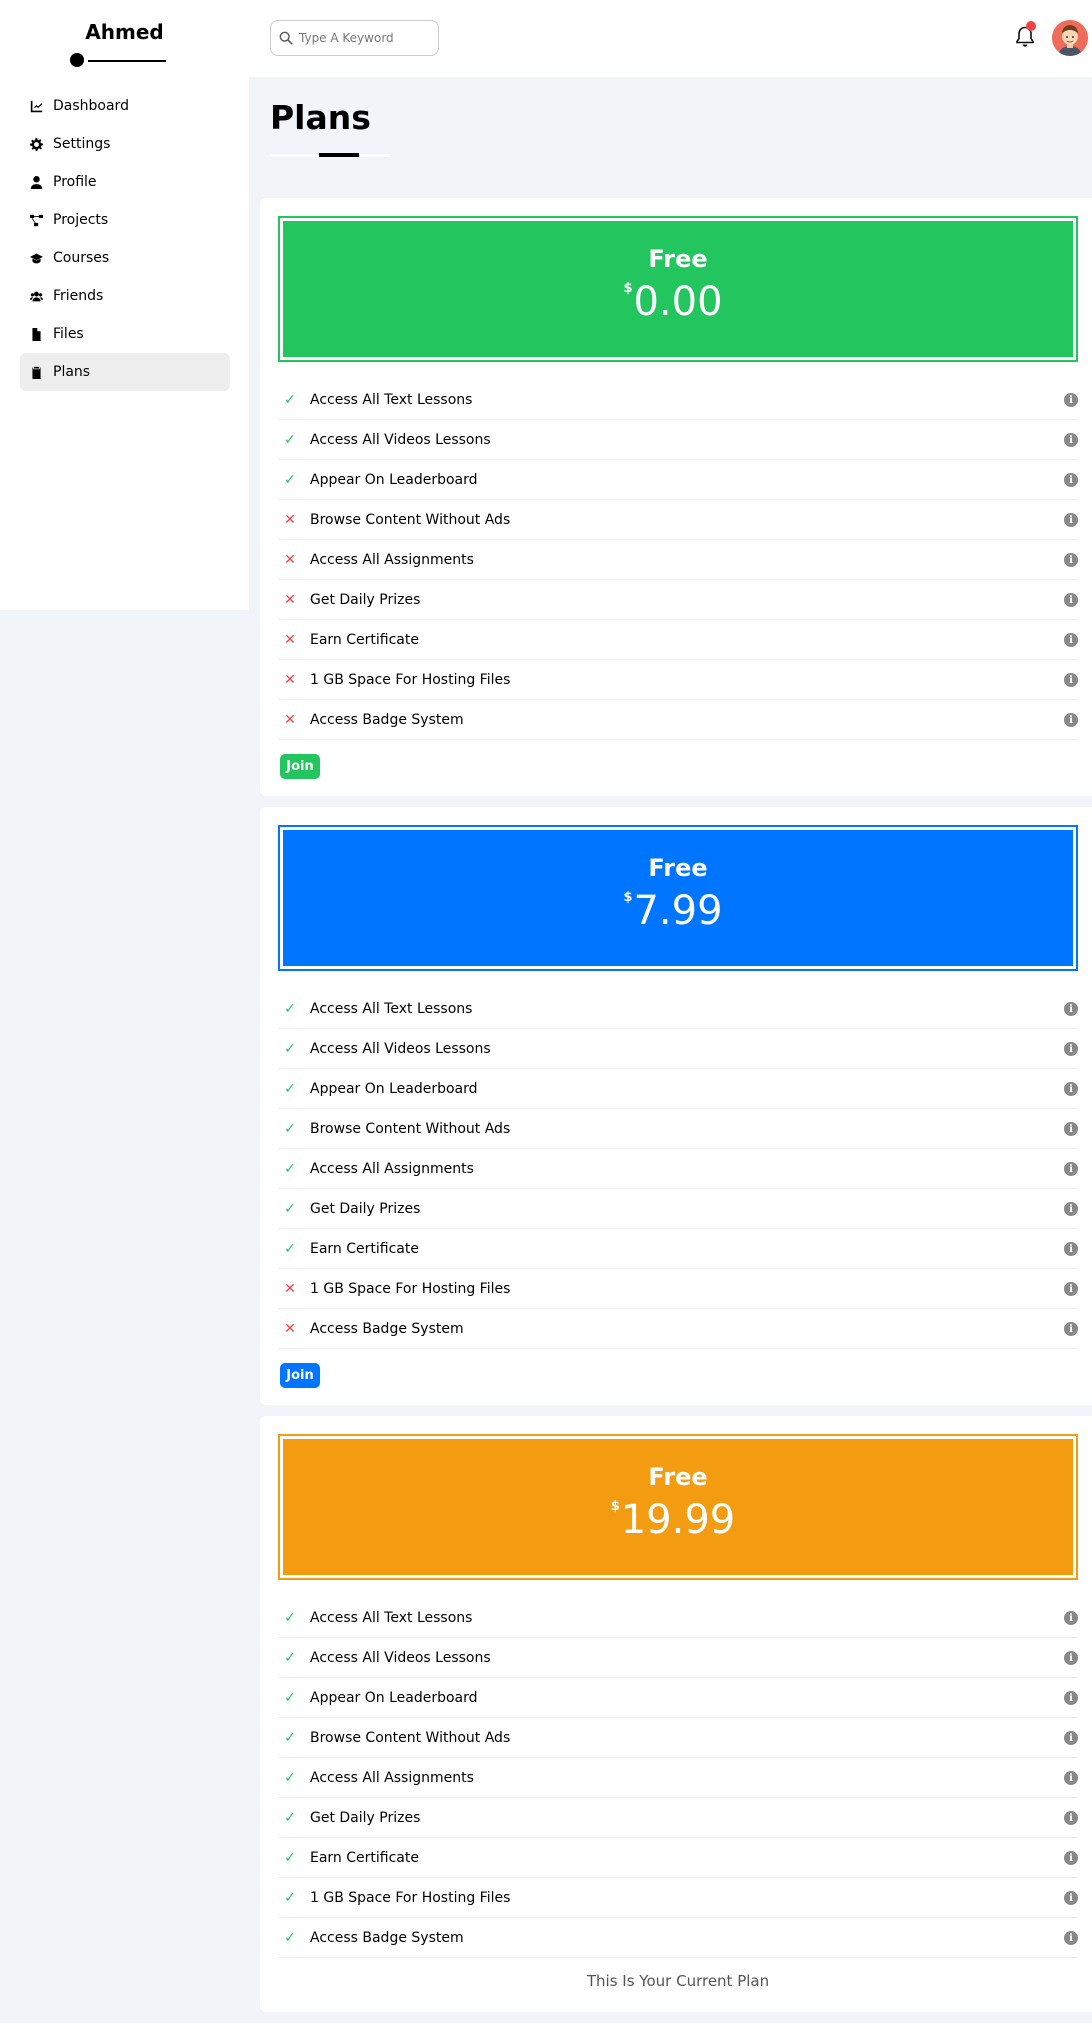 This screenshot has width=1092, height=2023. What do you see at coordinates (91, 106) in the screenshot?
I see `sidebar-item-label: Dashboard` at bounding box center [91, 106].